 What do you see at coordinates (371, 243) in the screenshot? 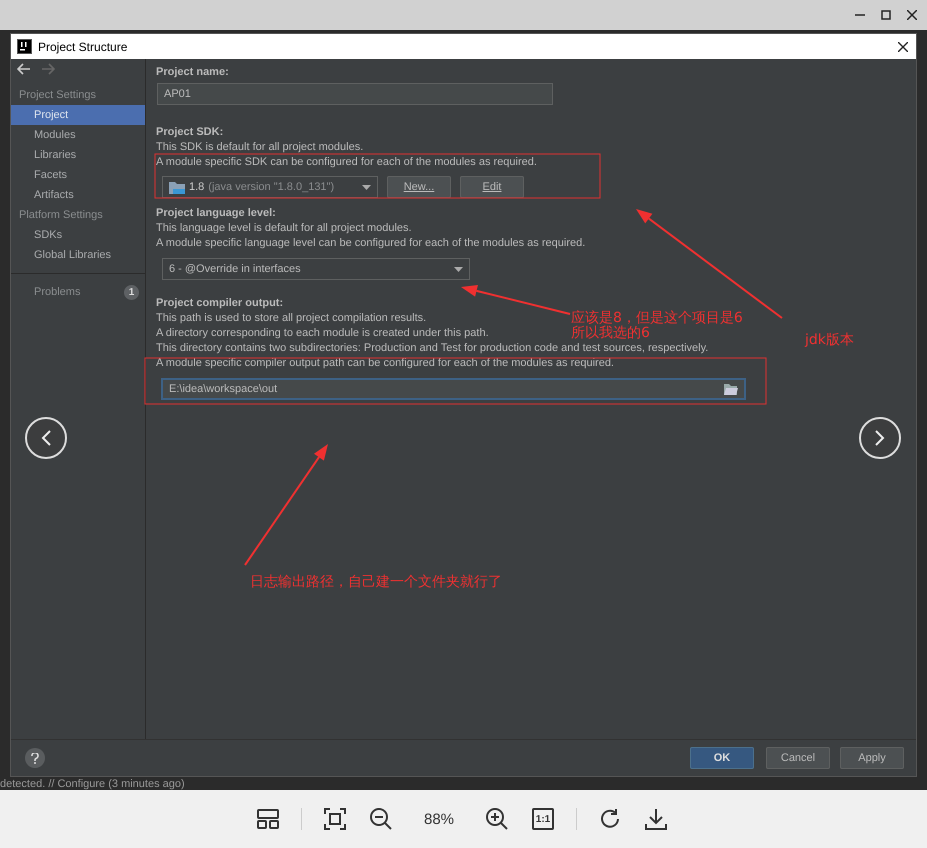
I see `description-text: A module specific language level can be configured for each of the modules as required.` at bounding box center [371, 243].